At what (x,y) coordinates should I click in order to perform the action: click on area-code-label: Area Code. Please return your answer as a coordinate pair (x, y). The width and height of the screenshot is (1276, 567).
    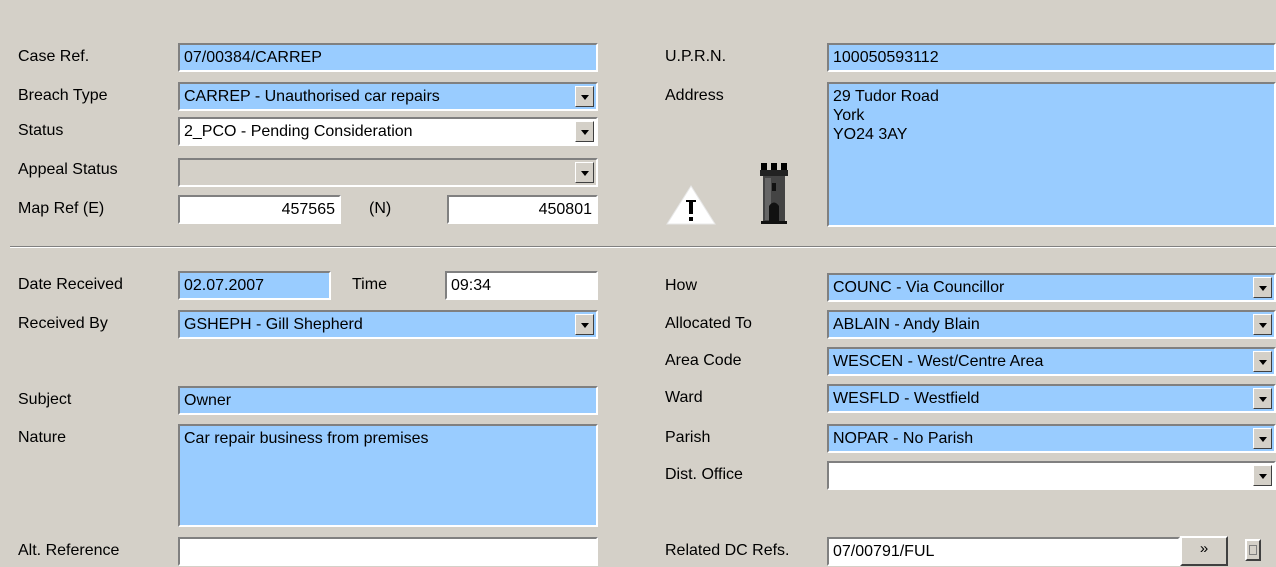
    Looking at the image, I should click on (703, 360).